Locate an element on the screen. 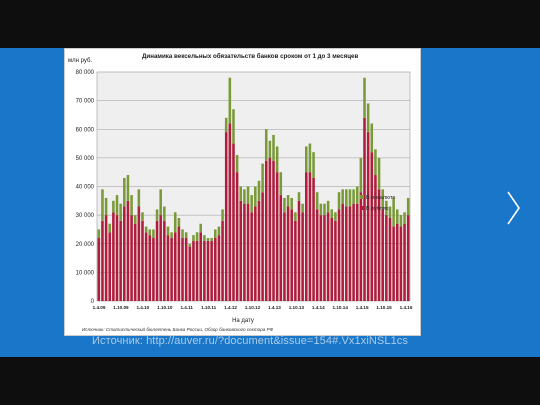 The width and height of the screenshot is (540, 405). x-tick-label: 1.4.10 is located at coordinates (142, 307).